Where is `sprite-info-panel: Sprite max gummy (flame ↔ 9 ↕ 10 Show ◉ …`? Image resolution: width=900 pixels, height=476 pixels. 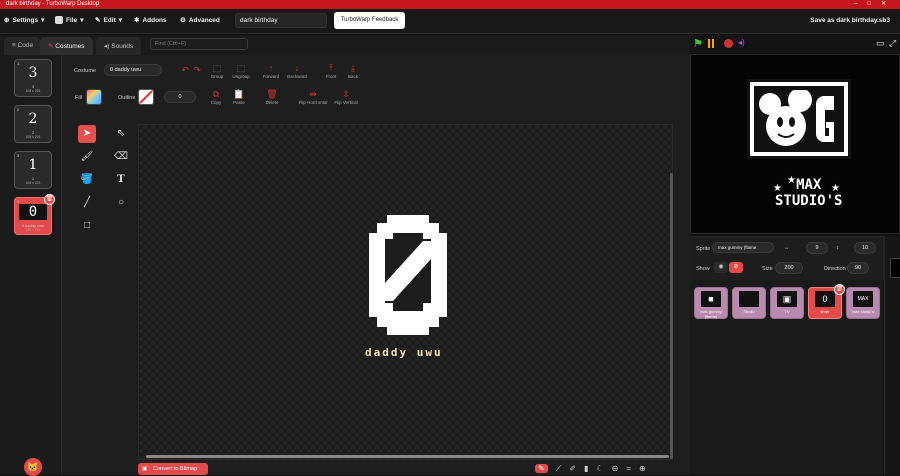 sprite-info-panel: Sprite max gummy (flame ↔ 9 ↕ 10 Show ◉ … is located at coordinates (795, 258).